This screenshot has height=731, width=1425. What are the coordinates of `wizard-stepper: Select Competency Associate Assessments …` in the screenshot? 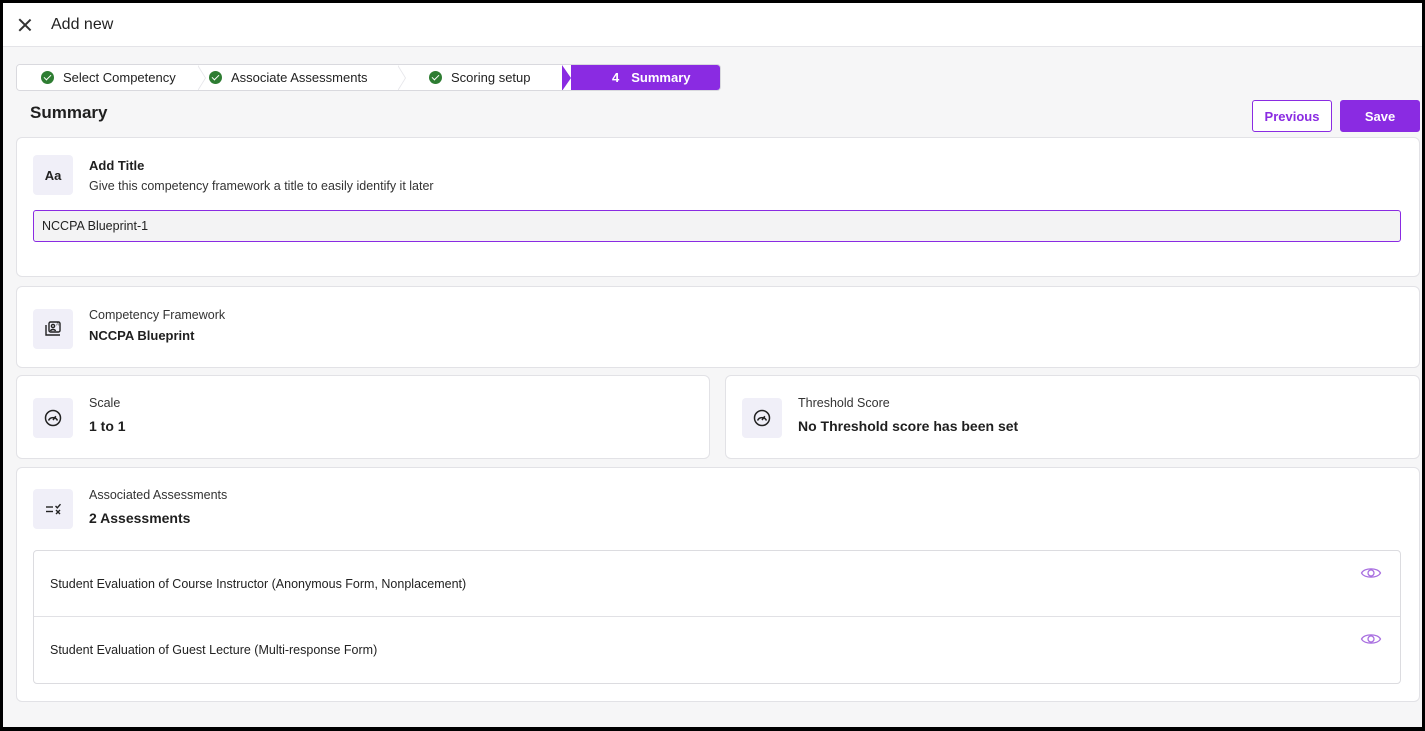 It's located at (368, 77).